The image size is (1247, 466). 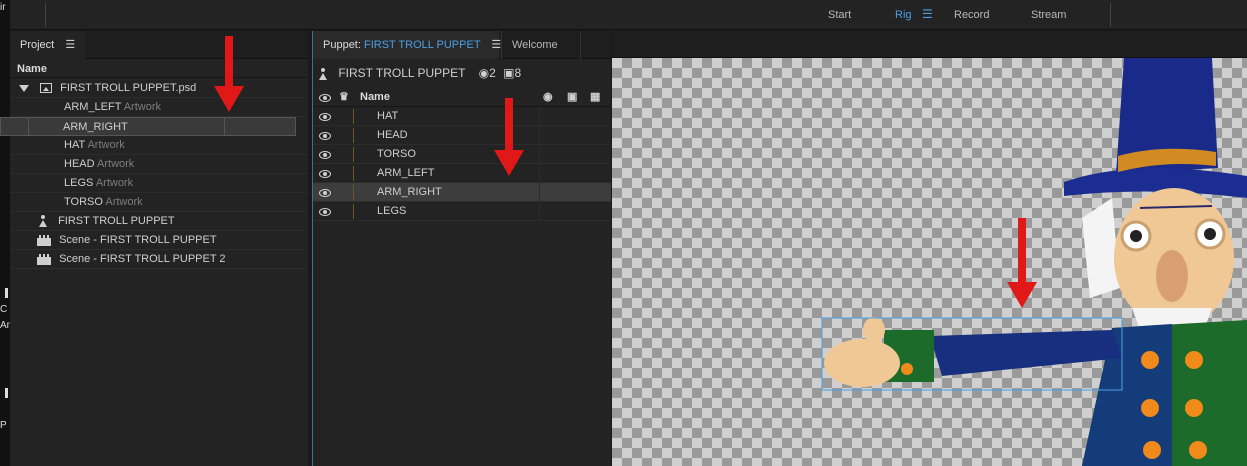 I want to click on puppet-tabbar: Puppet: FIRST TROLL PUPPET ☰ Welcome, so click(x=462, y=45).